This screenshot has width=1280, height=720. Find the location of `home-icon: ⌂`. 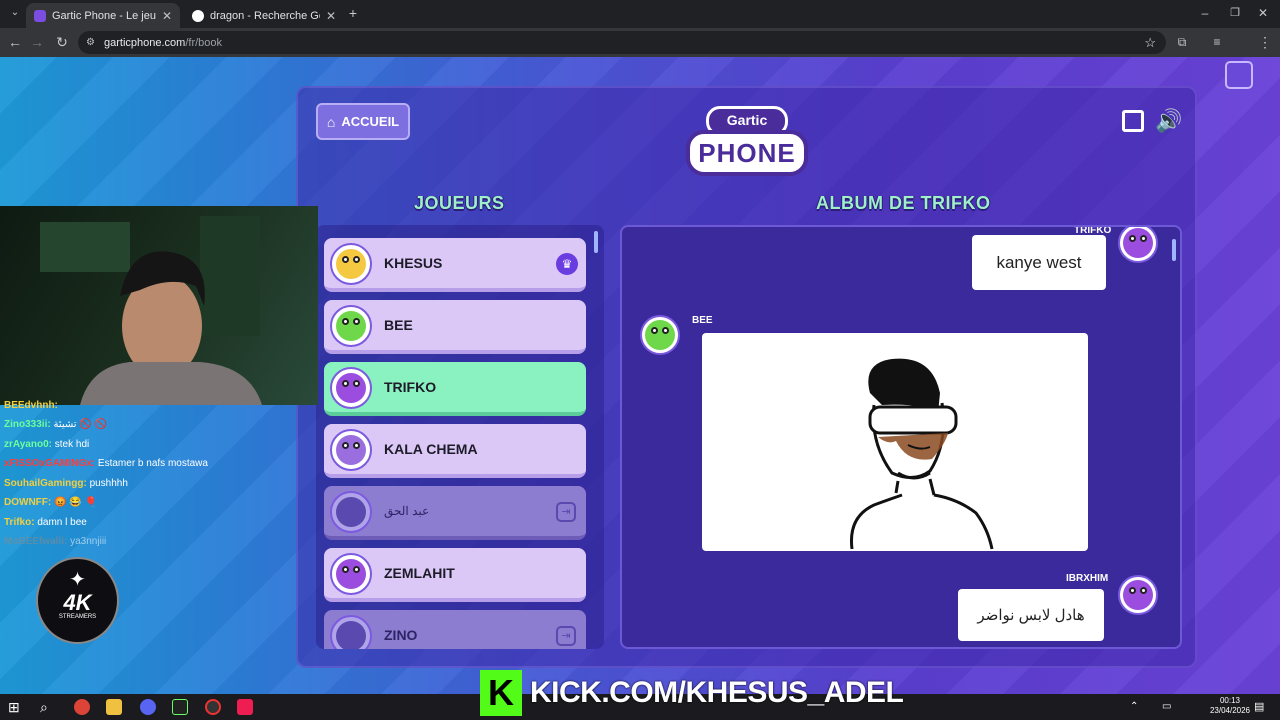

home-icon: ⌂ is located at coordinates (331, 121).